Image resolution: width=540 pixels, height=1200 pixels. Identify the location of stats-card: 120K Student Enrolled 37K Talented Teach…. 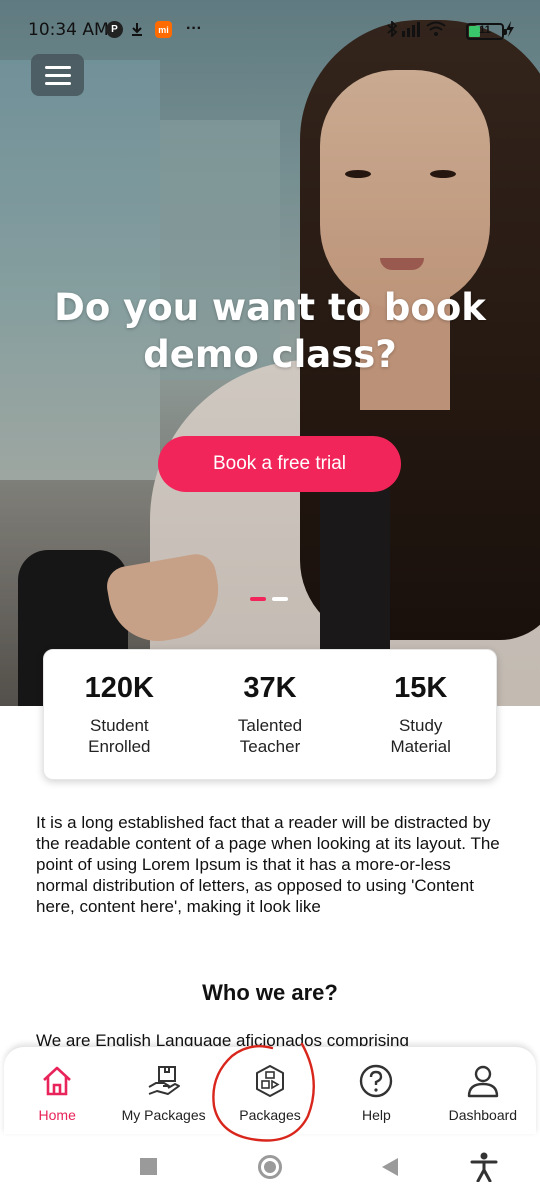
(270, 714).